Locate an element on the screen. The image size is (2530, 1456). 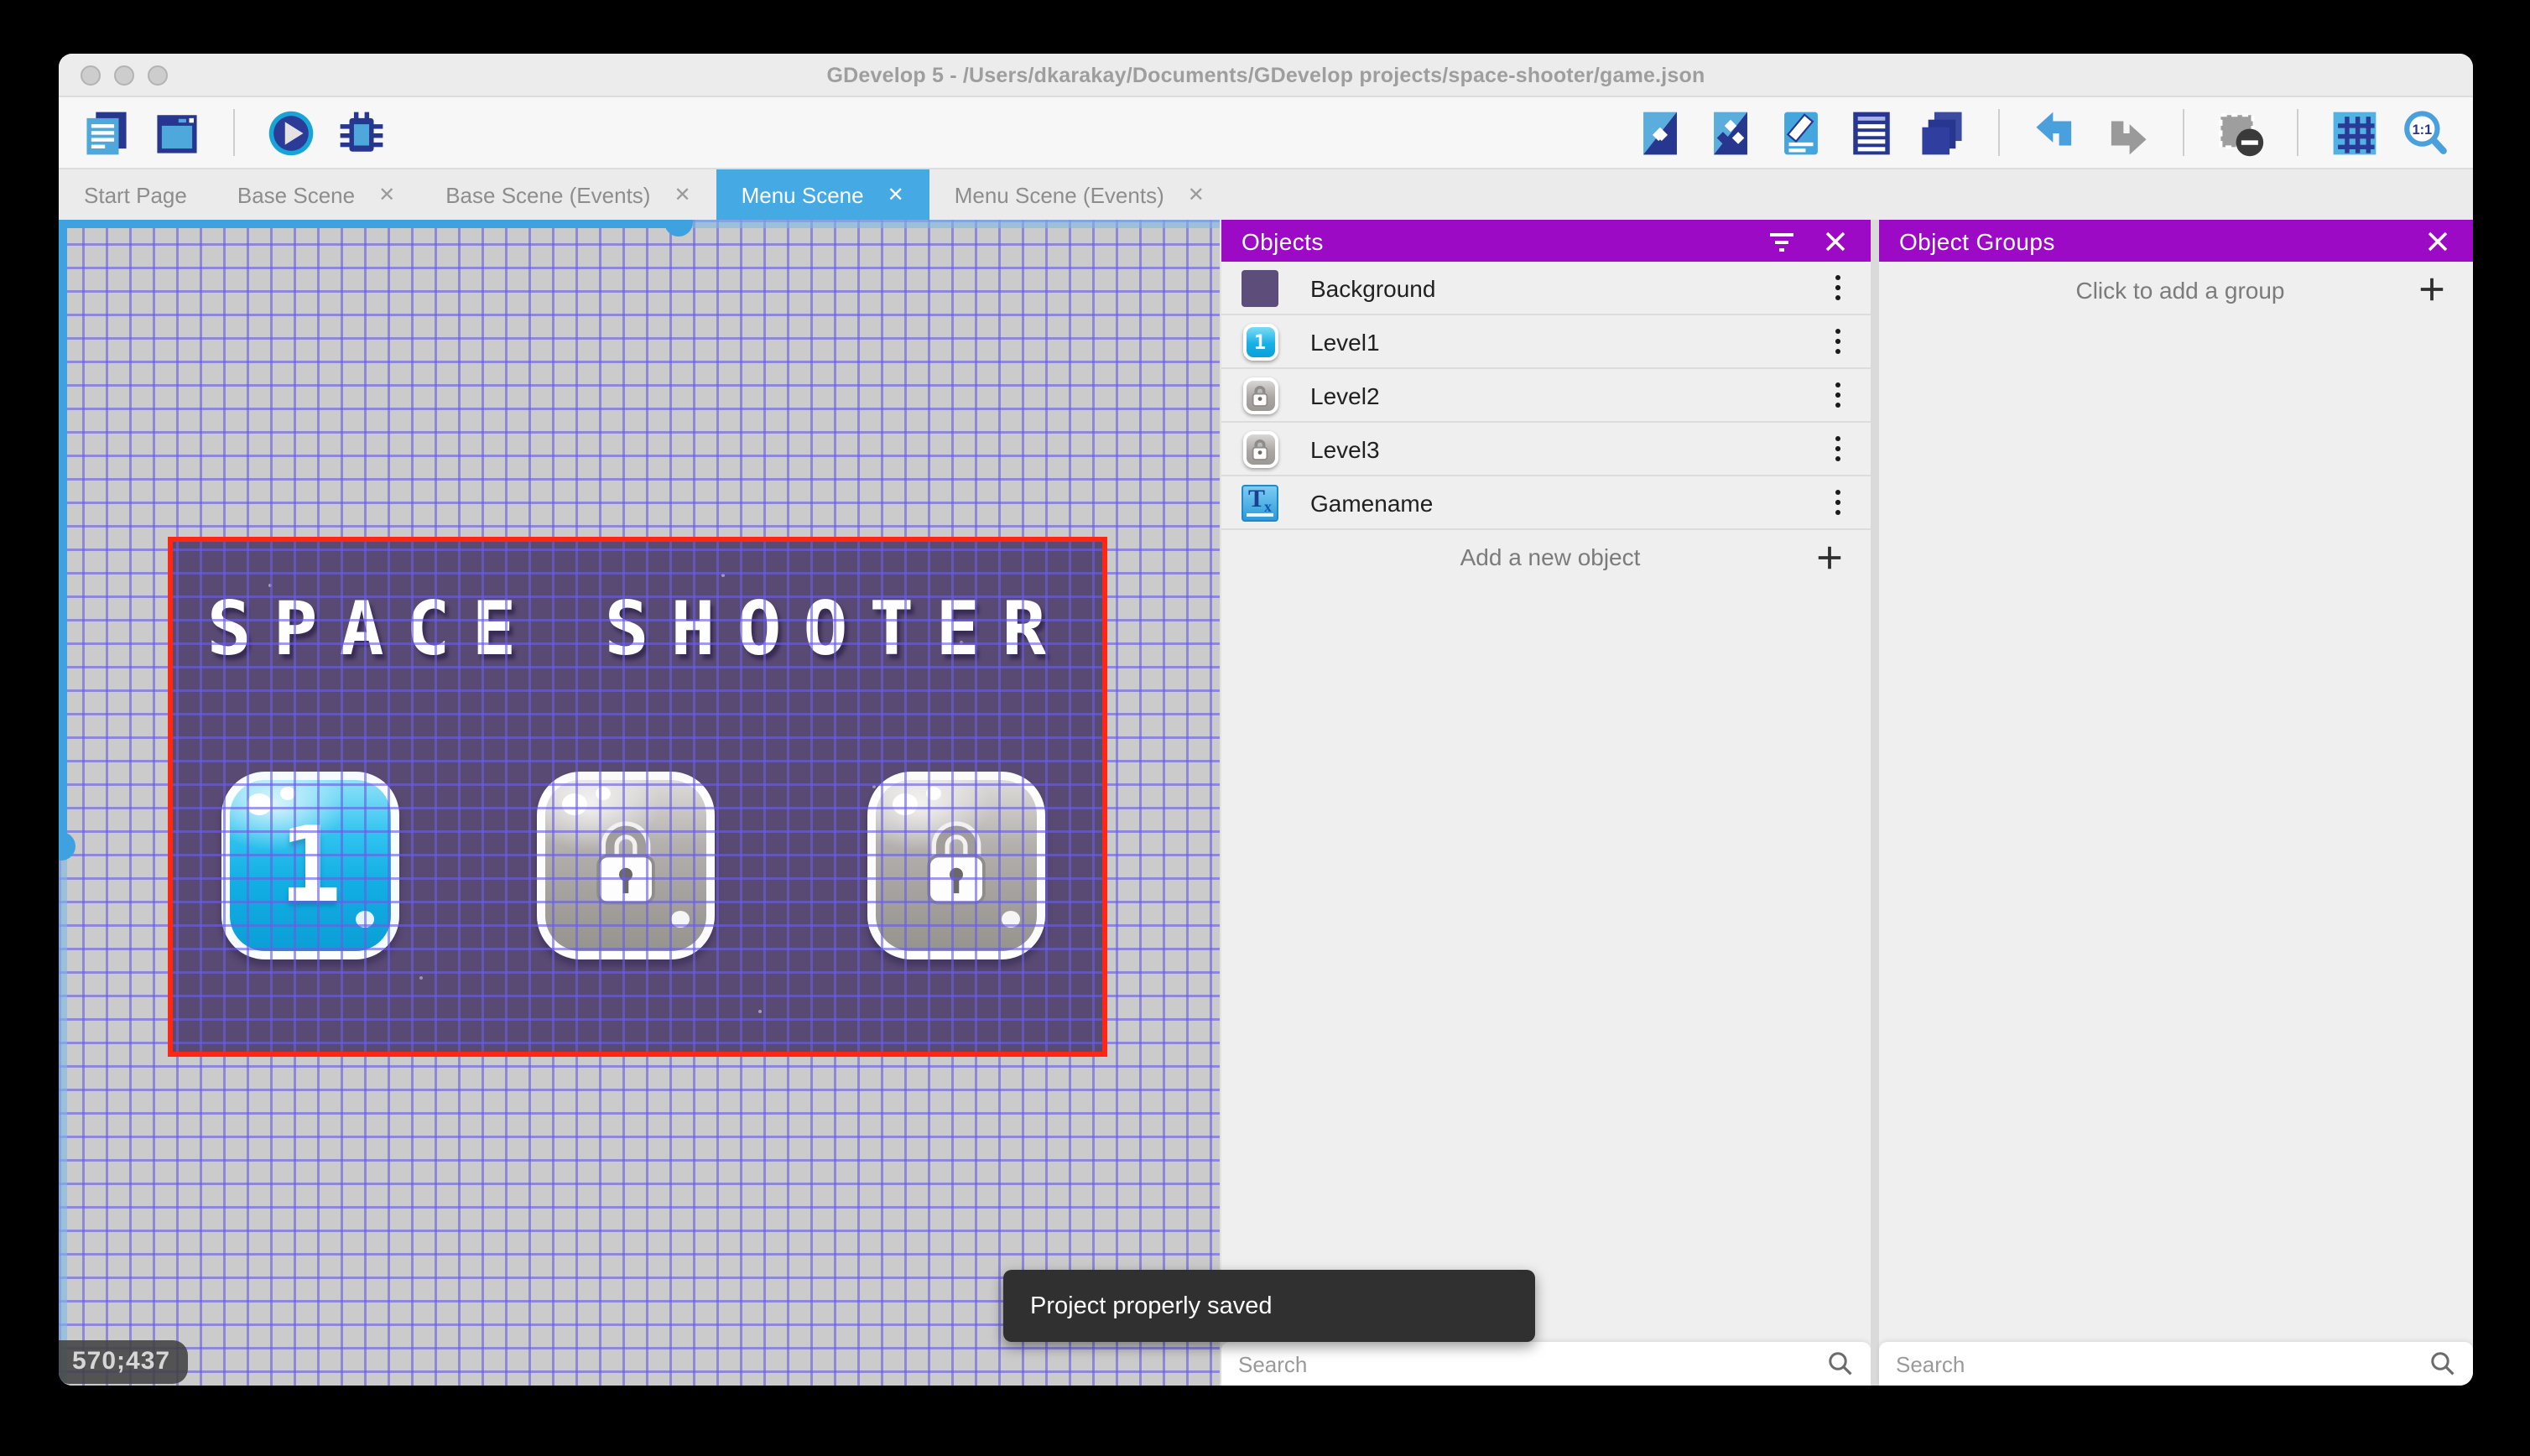
level1-digit: 1 is located at coordinates (310, 864).